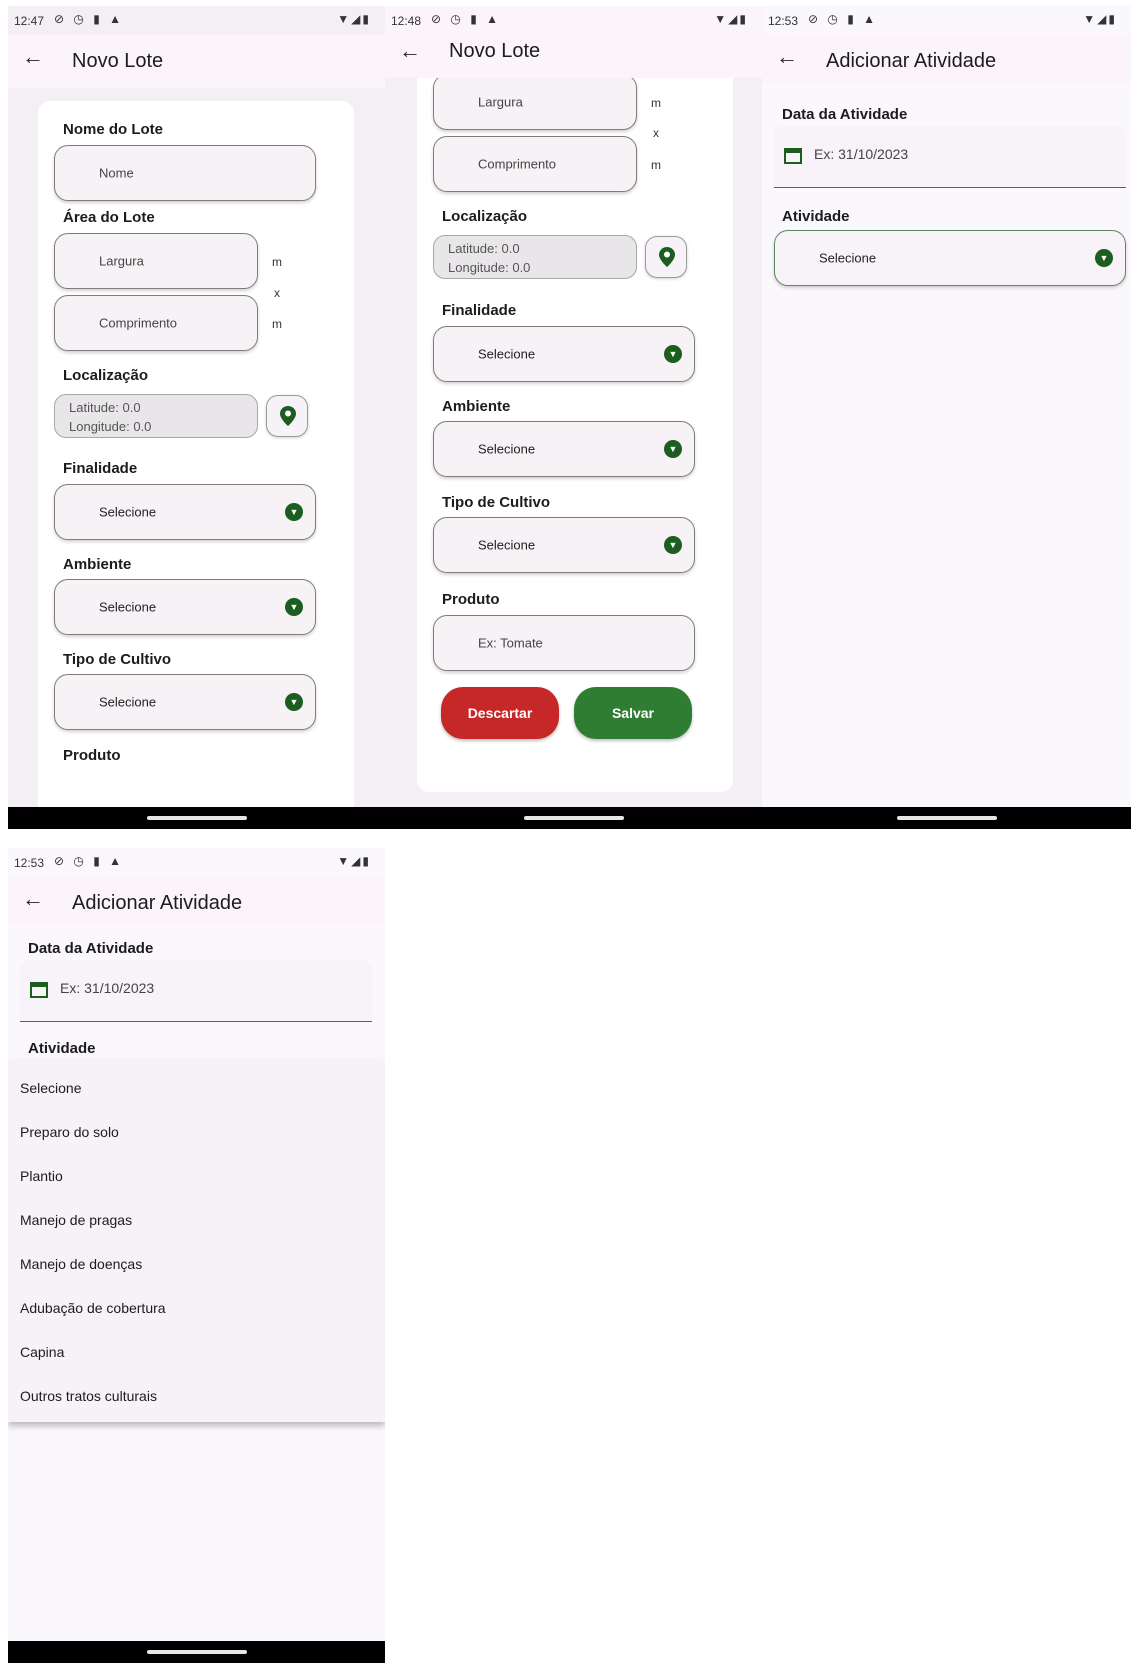 This screenshot has width=1131, height=1663. Describe the element at coordinates (406, 21) in the screenshot. I see `status-time: 12:48` at that location.